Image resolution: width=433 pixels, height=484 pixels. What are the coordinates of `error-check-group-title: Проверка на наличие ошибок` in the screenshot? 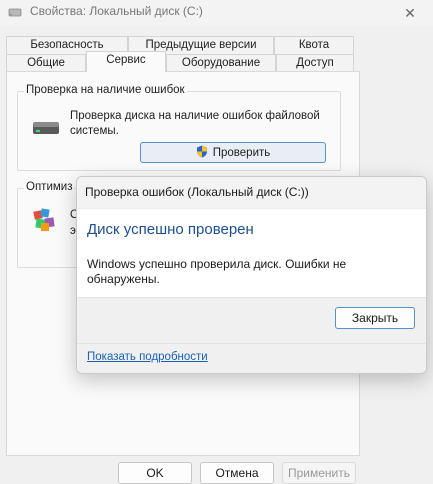 It's located at (105, 90).